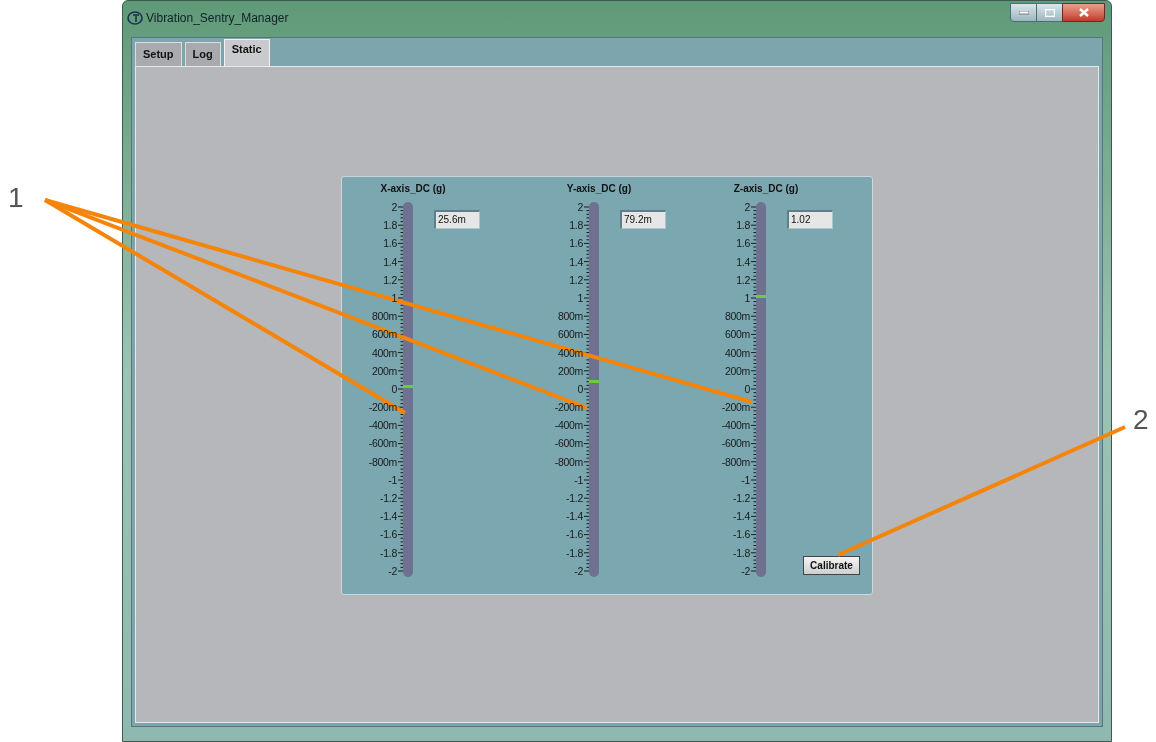  I want to click on callout-number: 2, so click(1141, 420).